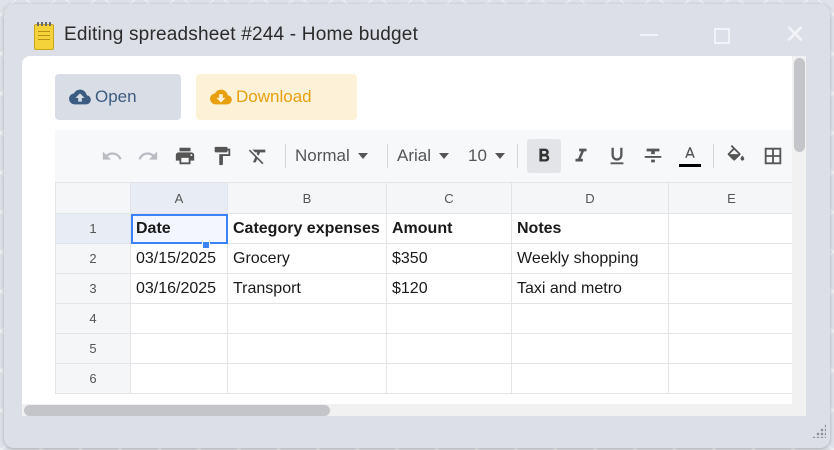 The image size is (834, 450). I want to click on underline-icon, so click(617, 156).